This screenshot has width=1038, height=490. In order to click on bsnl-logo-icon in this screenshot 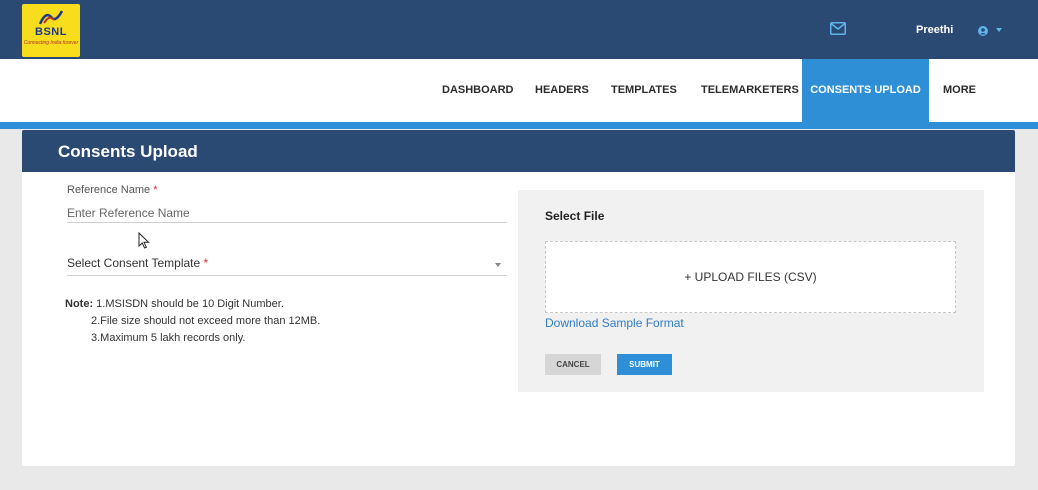, I will do `click(51, 17)`.